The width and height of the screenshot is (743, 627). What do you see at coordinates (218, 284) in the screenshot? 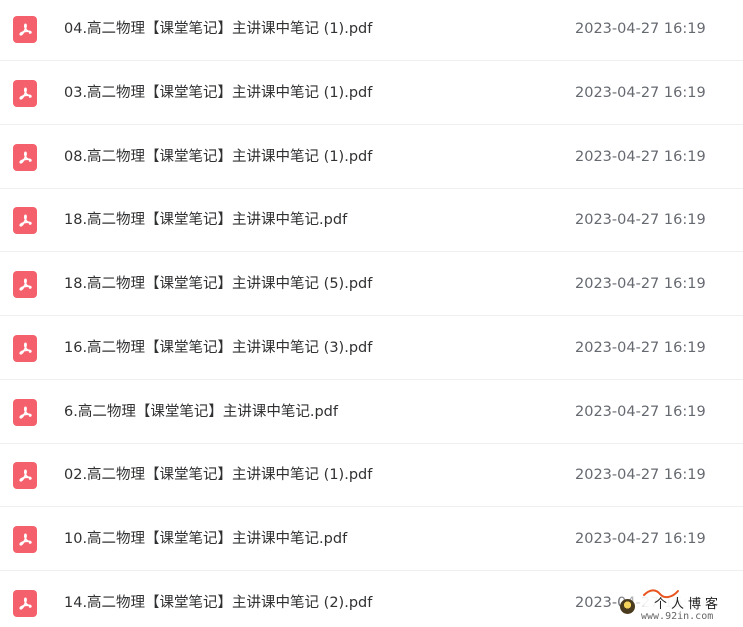
I see `file-name: 18.高二物理【课堂笔记】主讲课中笔记 (5).pdf` at bounding box center [218, 284].